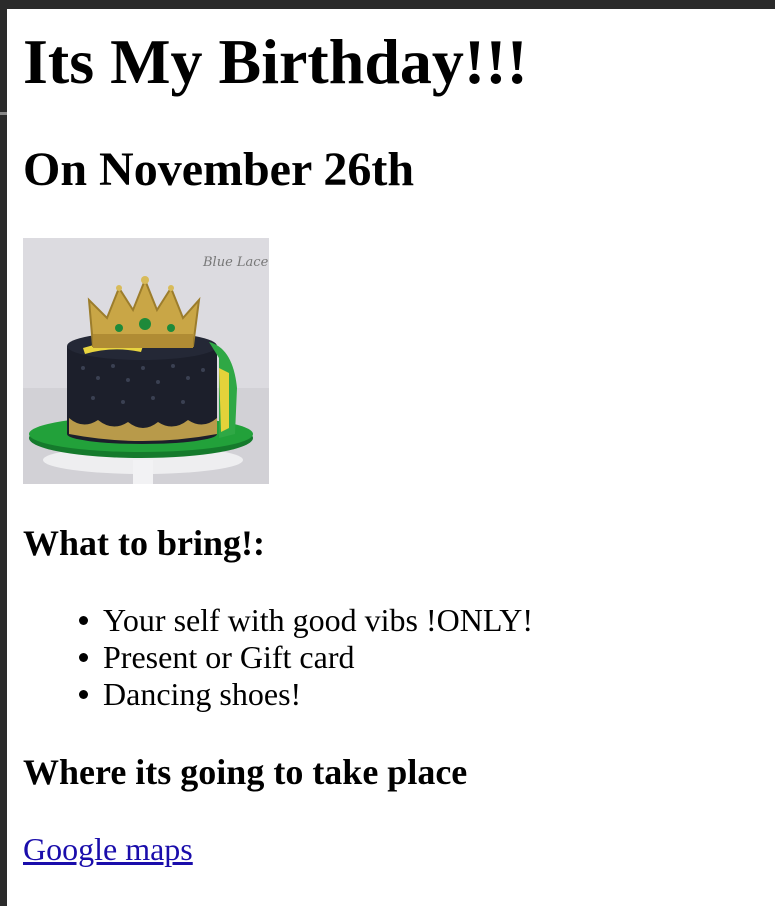 The image size is (775, 906). What do you see at coordinates (235, 262) in the screenshot?
I see `image-watermark: Blue Lace` at bounding box center [235, 262].